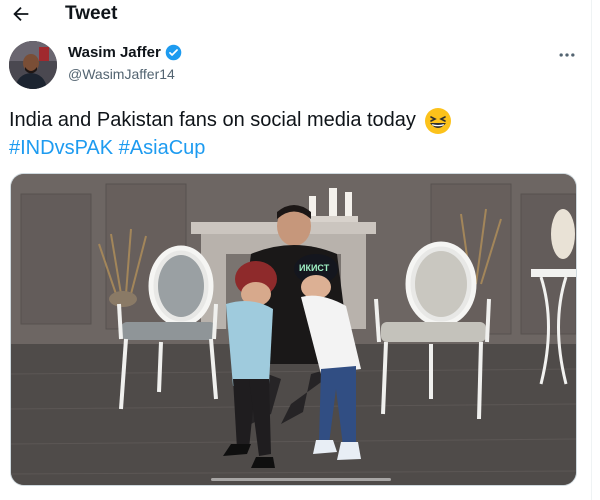  Describe the element at coordinates (114, 52) in the screenshot. I see `author-name: Wasim Jaffer` at that location.